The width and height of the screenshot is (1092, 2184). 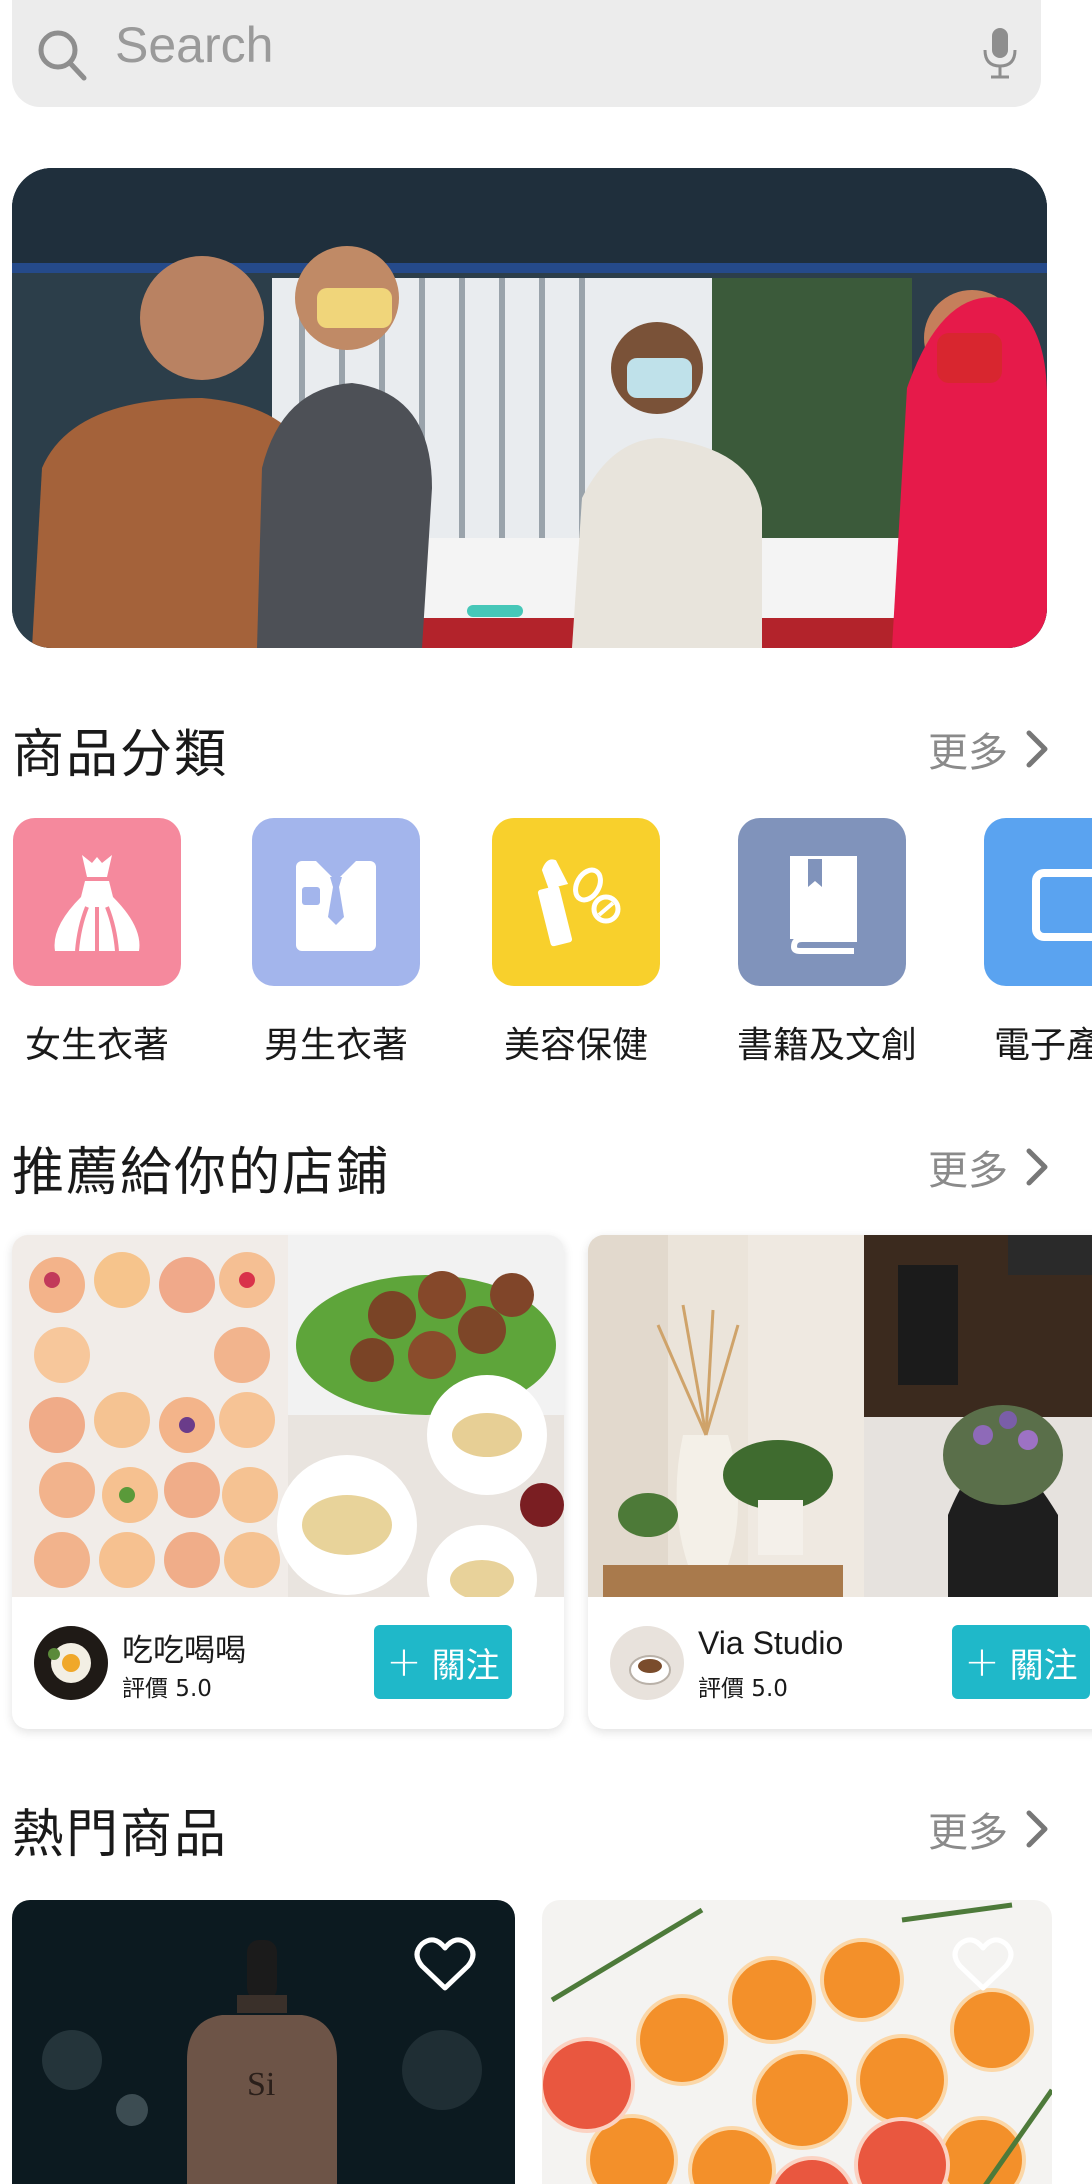 What do you see at coordinates (194, 45) in the screenshot?
I see `search-placeholder: Search` at bounding box center [194, 45].